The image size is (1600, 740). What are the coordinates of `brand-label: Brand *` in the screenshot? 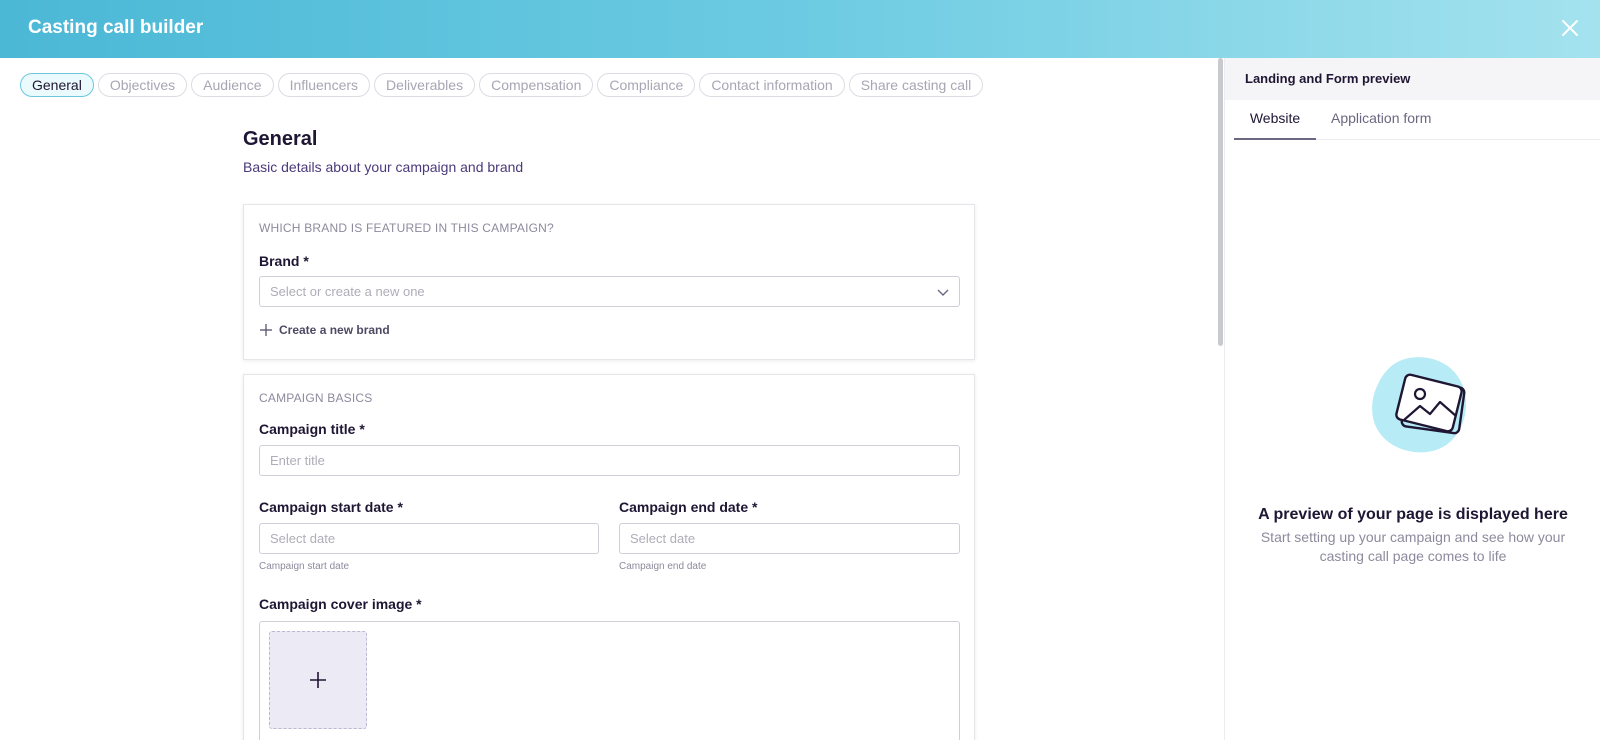 It's located at (284, 261).